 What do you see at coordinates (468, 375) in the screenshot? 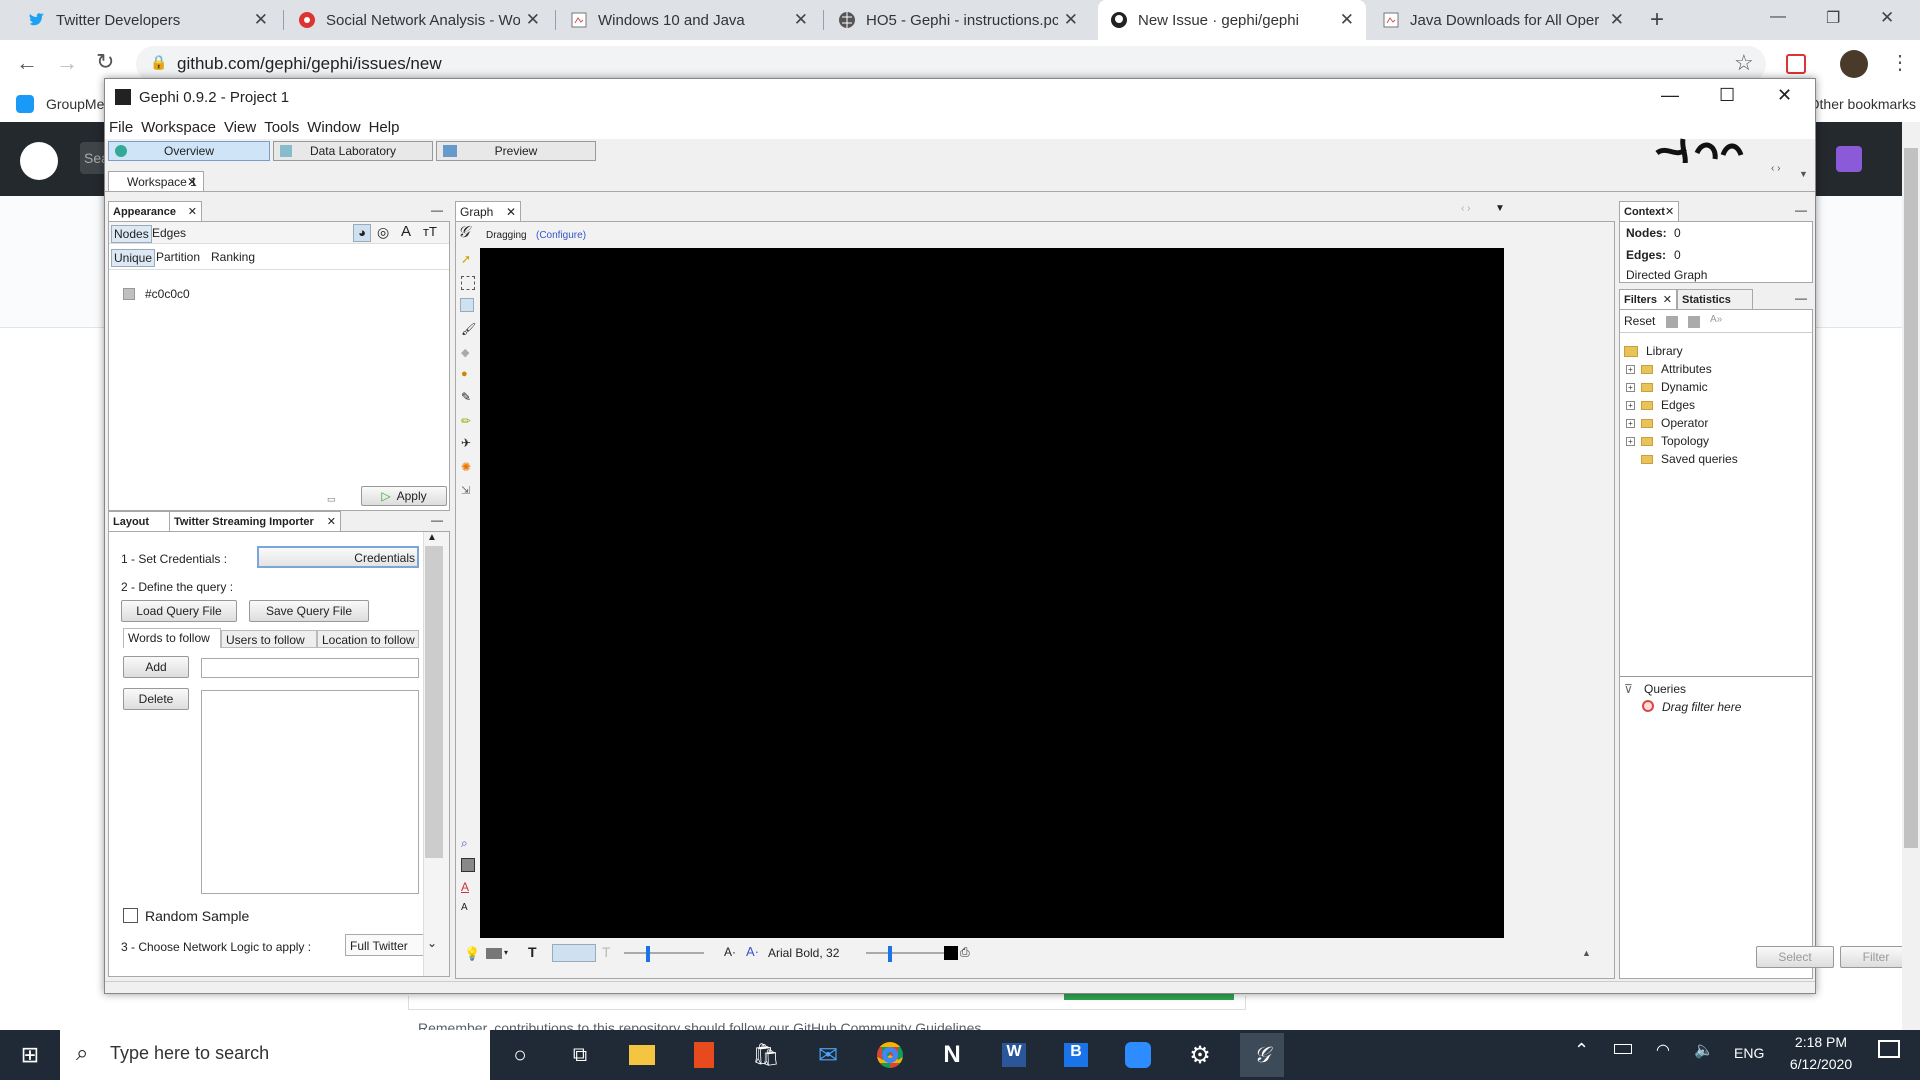
I see `size-brush-icon: ●` at bounding box center [468, 375].